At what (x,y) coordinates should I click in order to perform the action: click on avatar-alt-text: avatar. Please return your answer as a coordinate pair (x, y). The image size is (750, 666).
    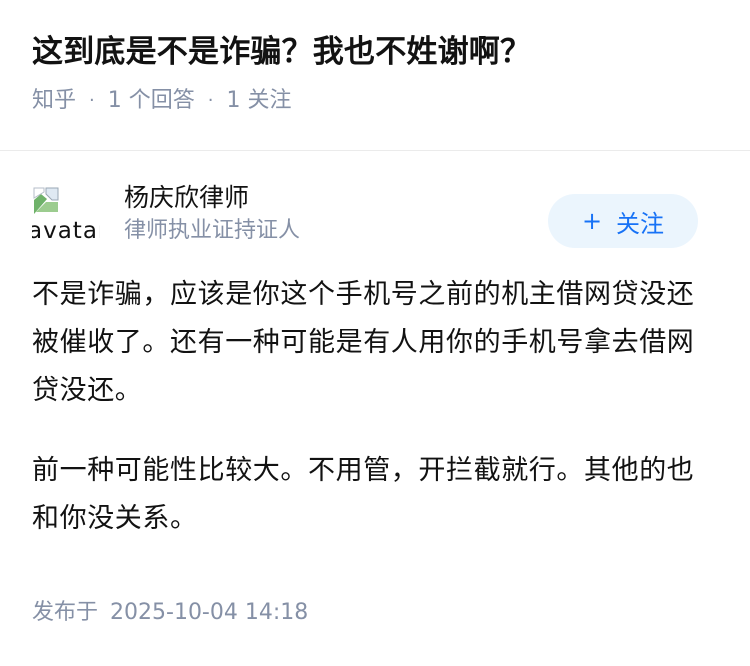
    Looking at the image, I should click on (66, 231).